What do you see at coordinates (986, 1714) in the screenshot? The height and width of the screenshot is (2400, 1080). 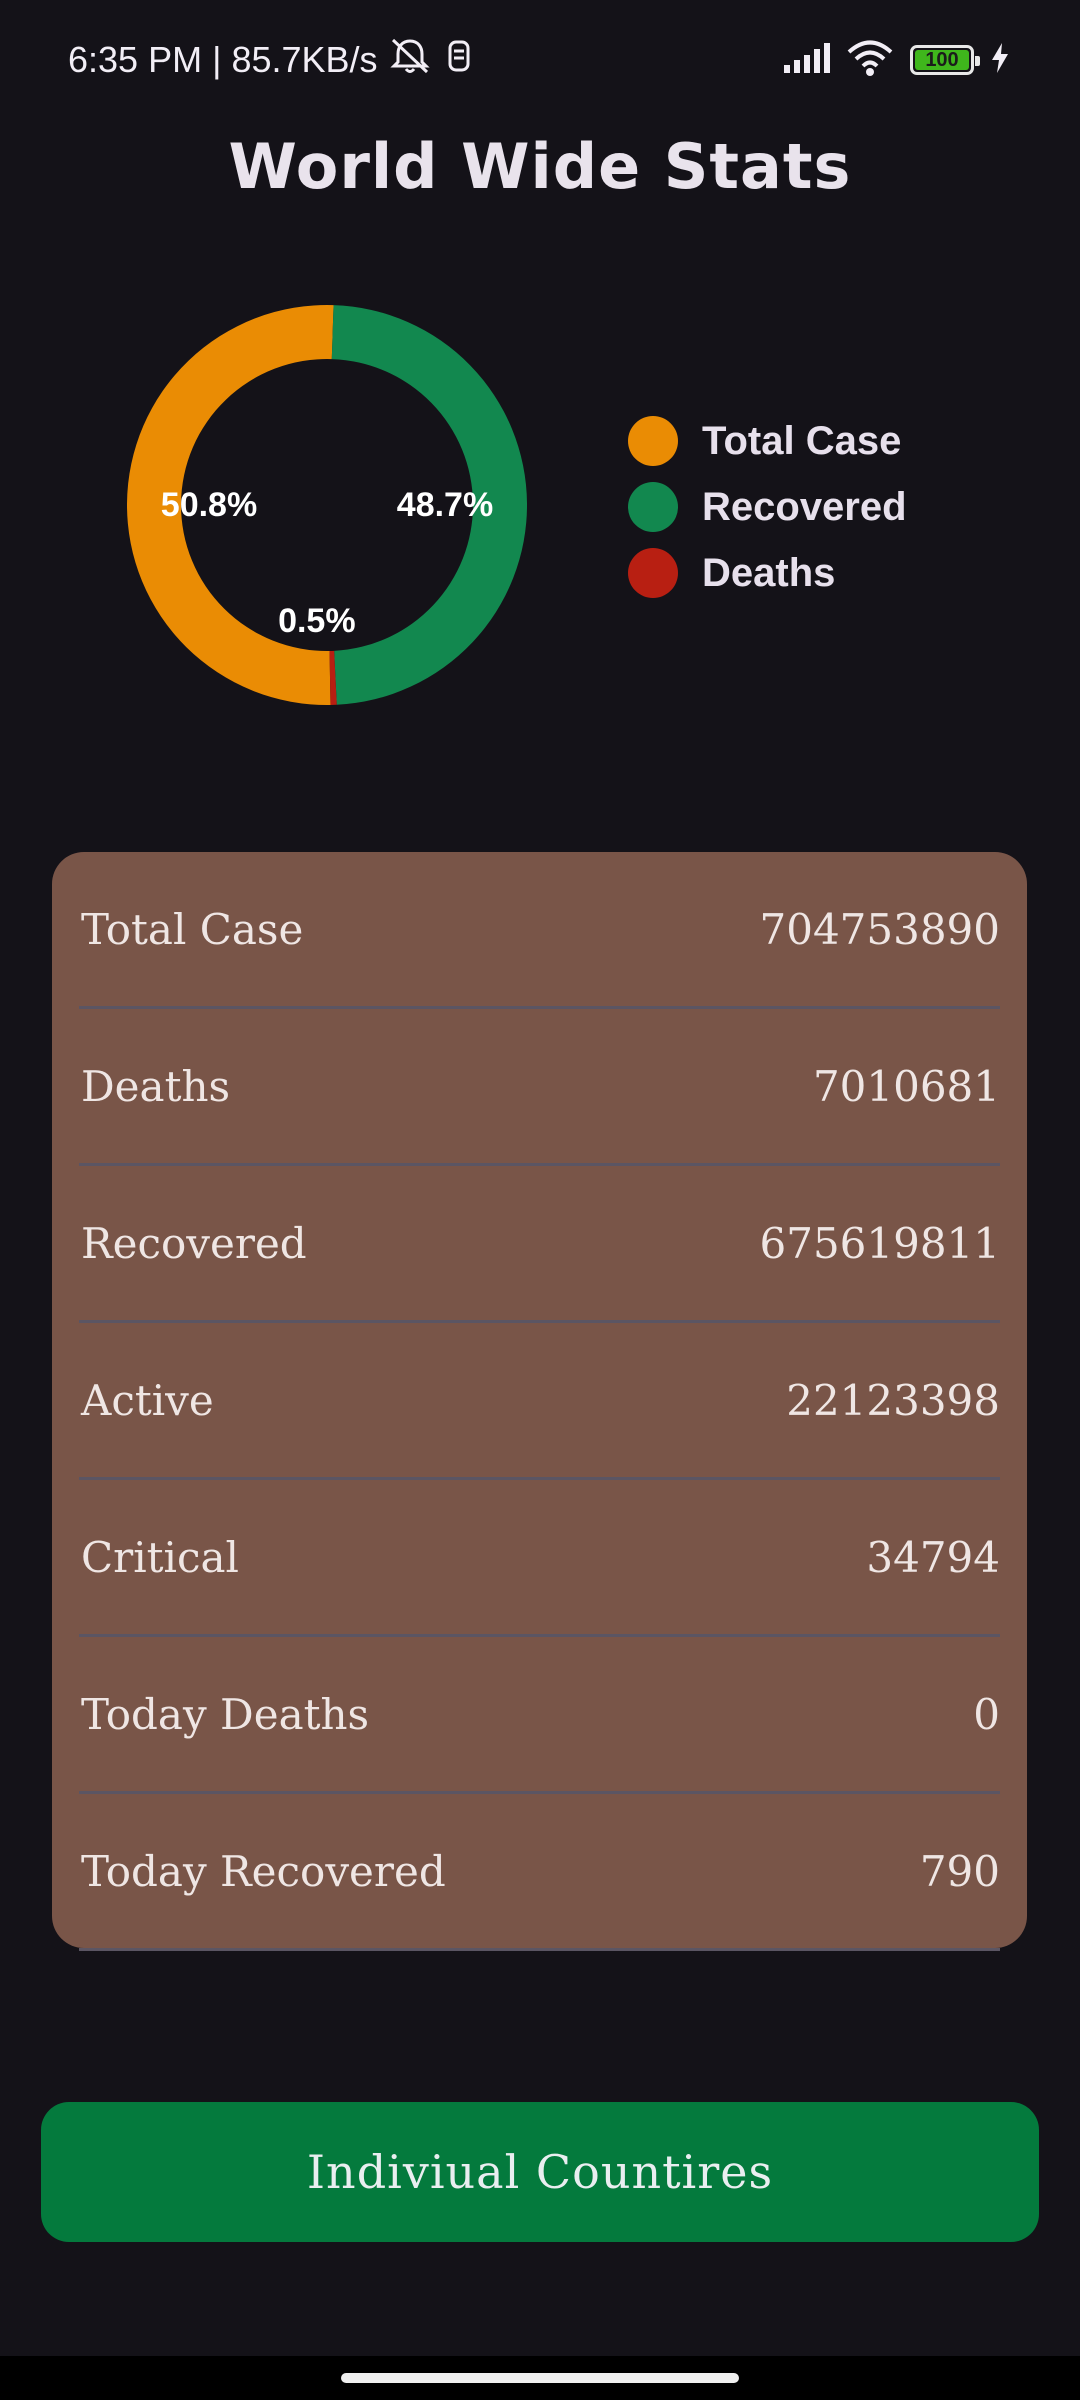 I see `stat-value: 0` at bounding box center [986, 1714].